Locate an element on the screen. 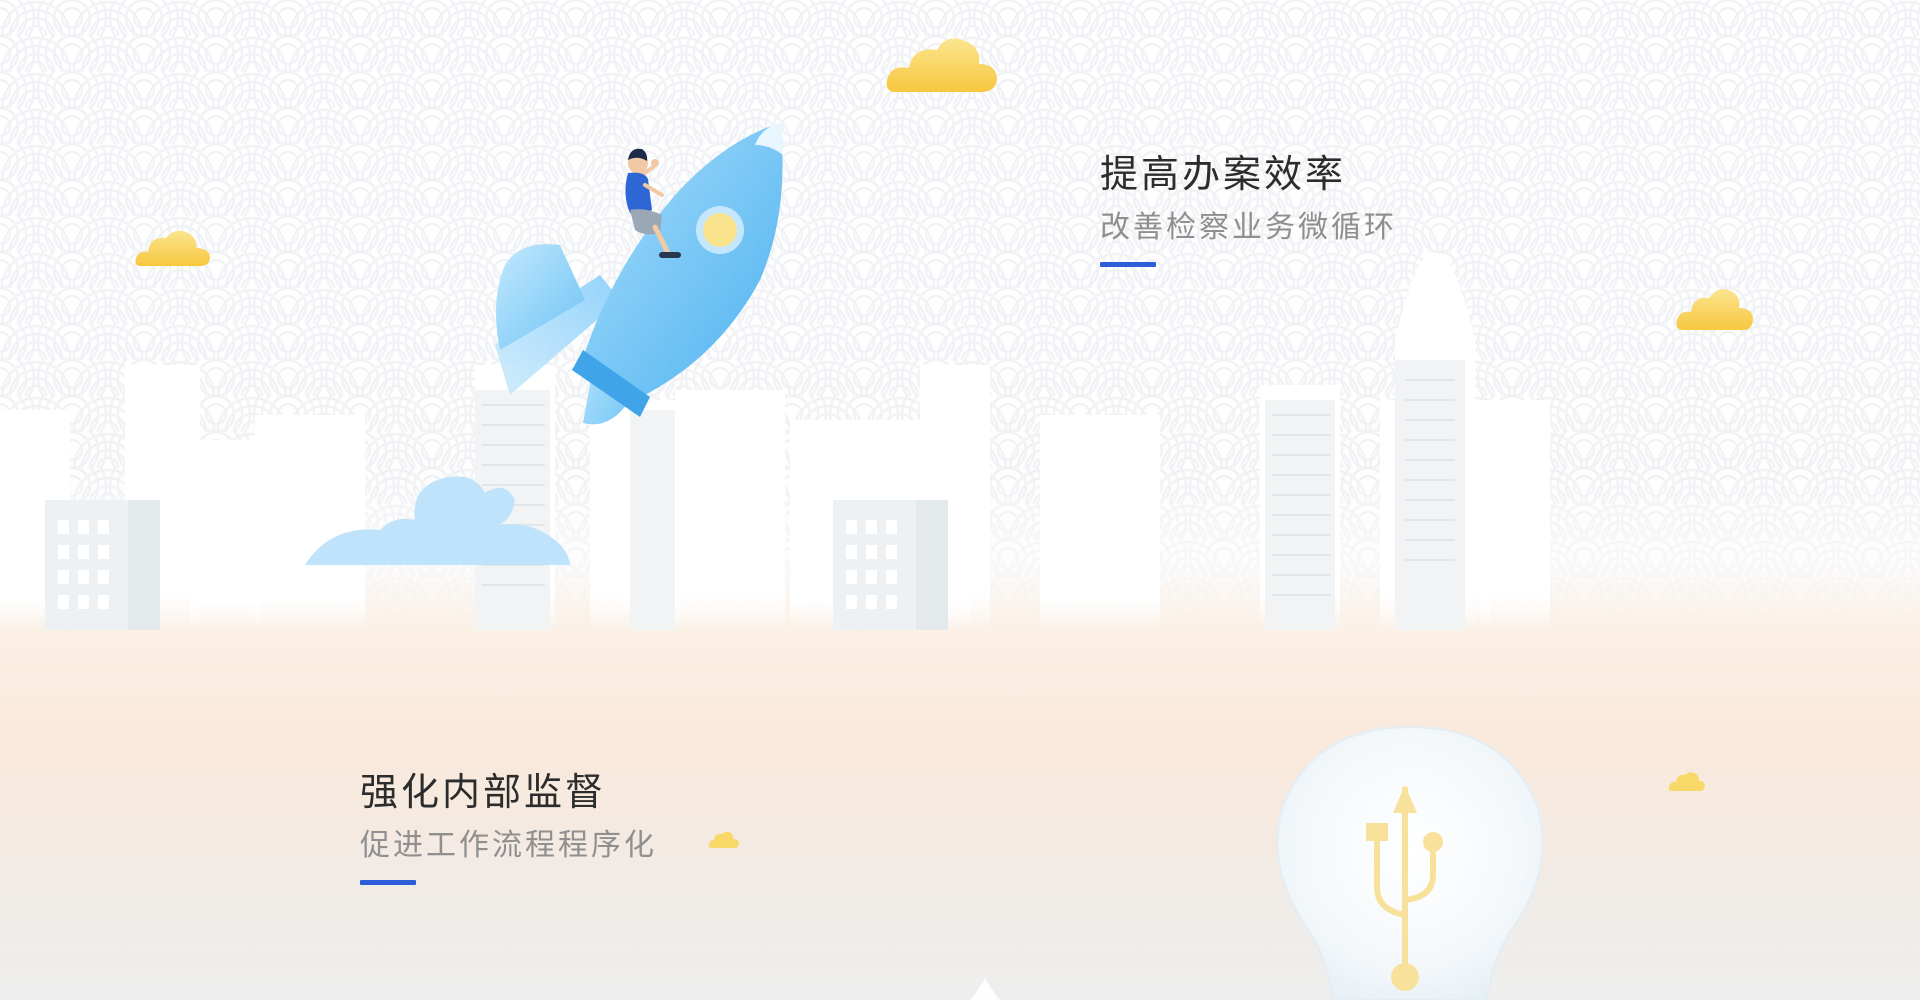 This screenshot has height=1000, width=1920. feature-block-supervision: 强化内部监督 促进工作流程程序化 is located at coordinates (508, 826).